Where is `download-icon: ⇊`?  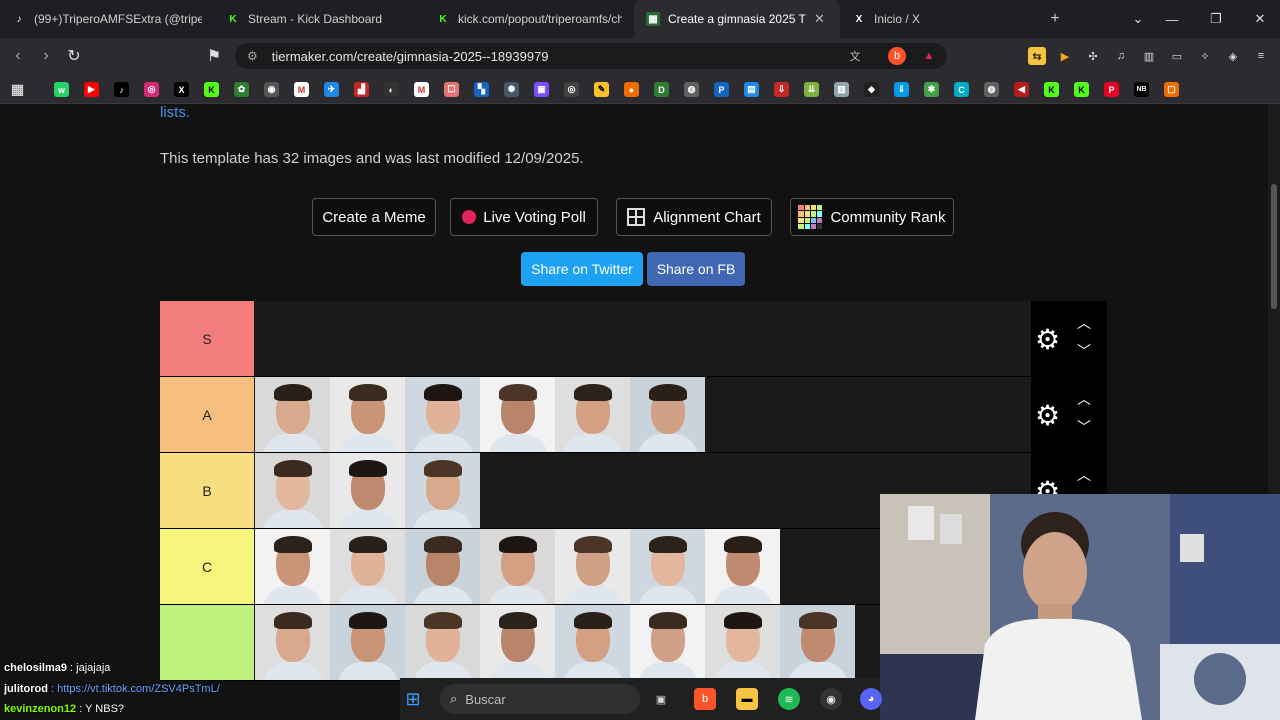
download-icon: ⇊ is located at coordinates (811, 89).